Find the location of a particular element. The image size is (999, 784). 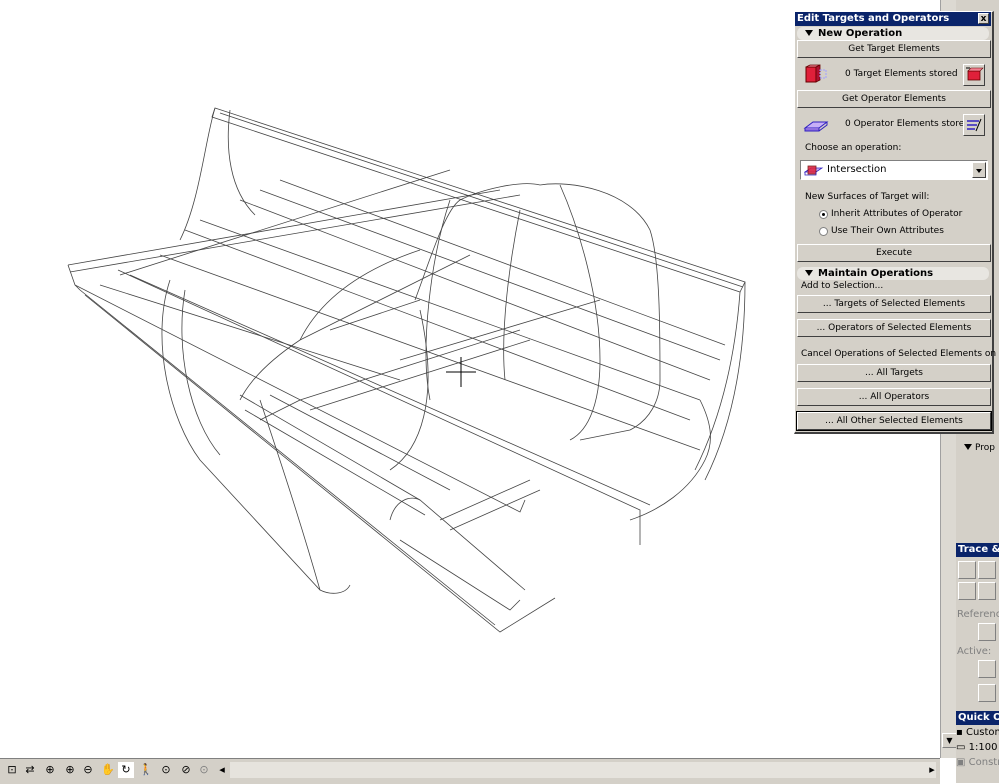

operation-select: Intersection is located at coordinates (894, 170).